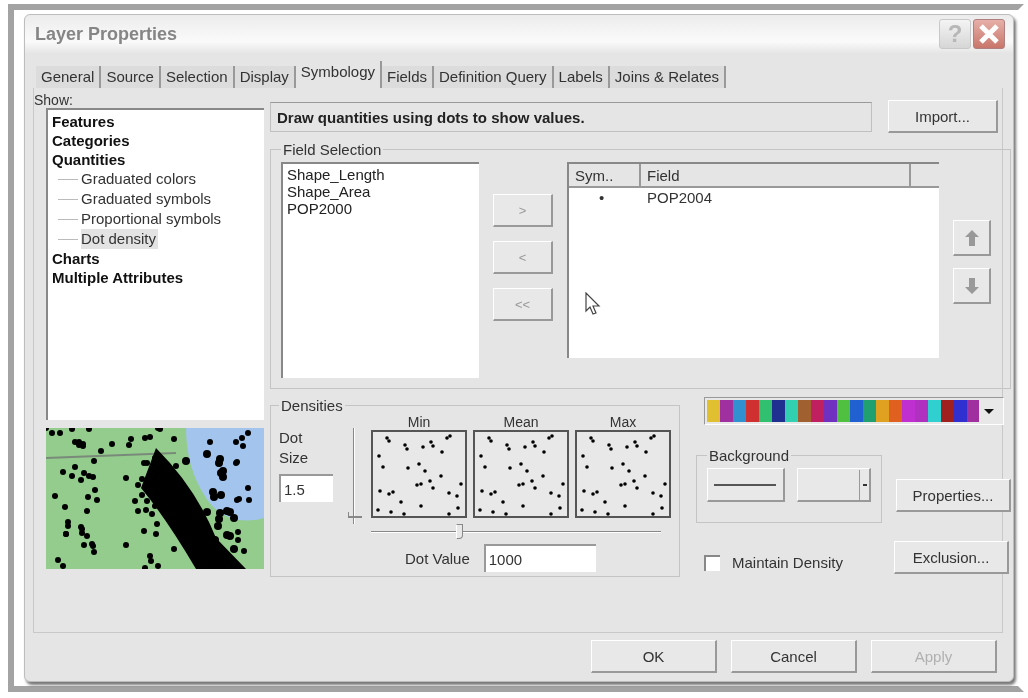 This screenshot has height=698, width=1028. I want to click on preview-label: Mean, so click(521, 422).